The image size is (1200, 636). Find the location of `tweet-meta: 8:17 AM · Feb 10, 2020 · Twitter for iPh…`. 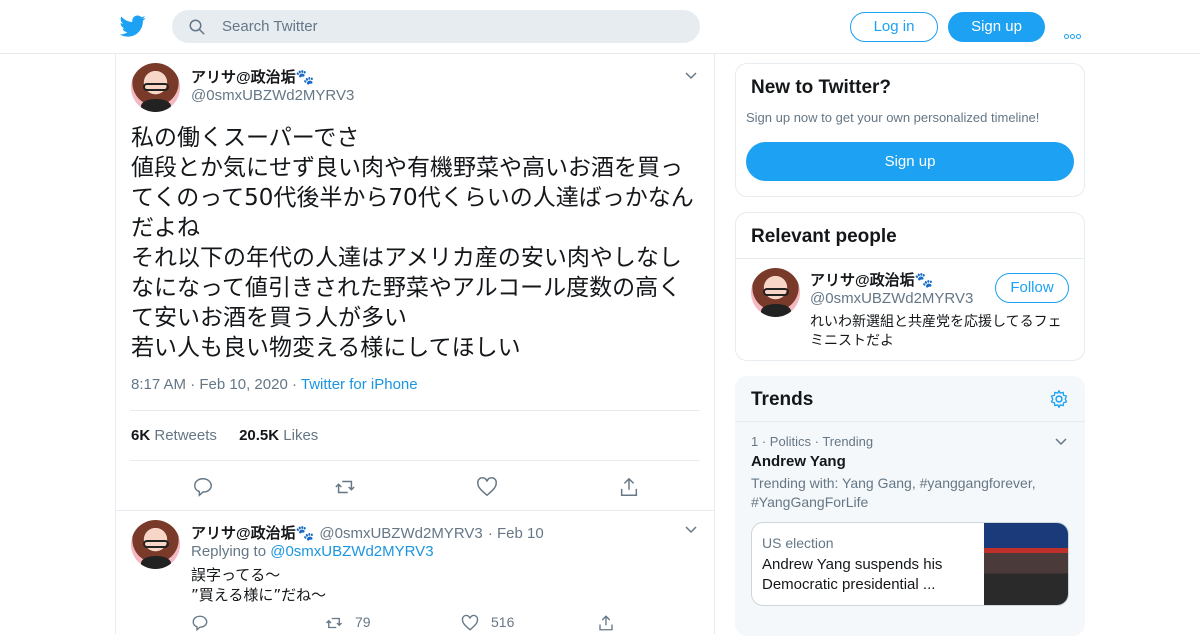

tweet-meta: 8:17 AM · Feb 10, 2020 · Twitter for iPh… is located at coordinates (274, 384).